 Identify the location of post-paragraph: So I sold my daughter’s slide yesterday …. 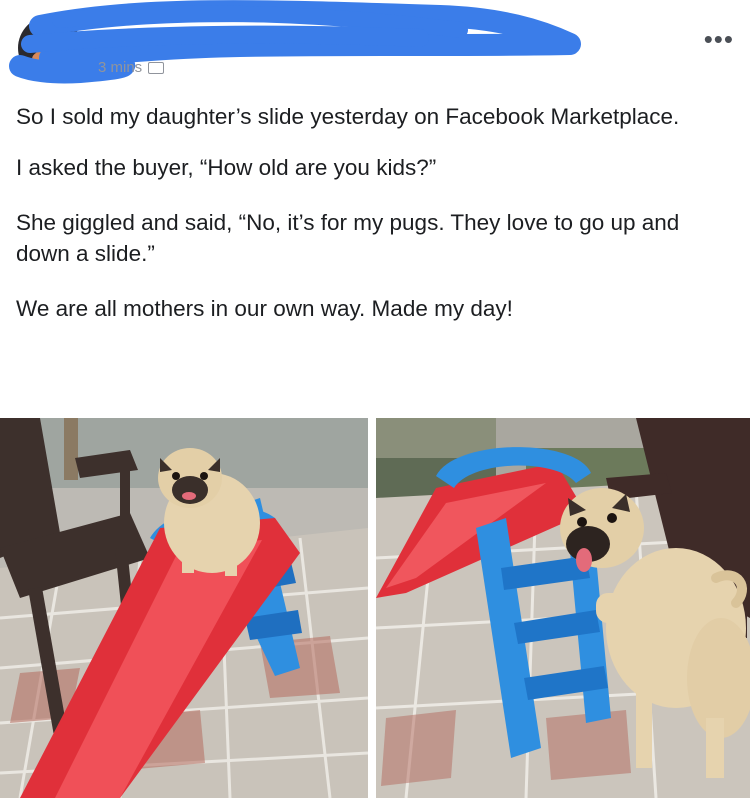
(348, 116).